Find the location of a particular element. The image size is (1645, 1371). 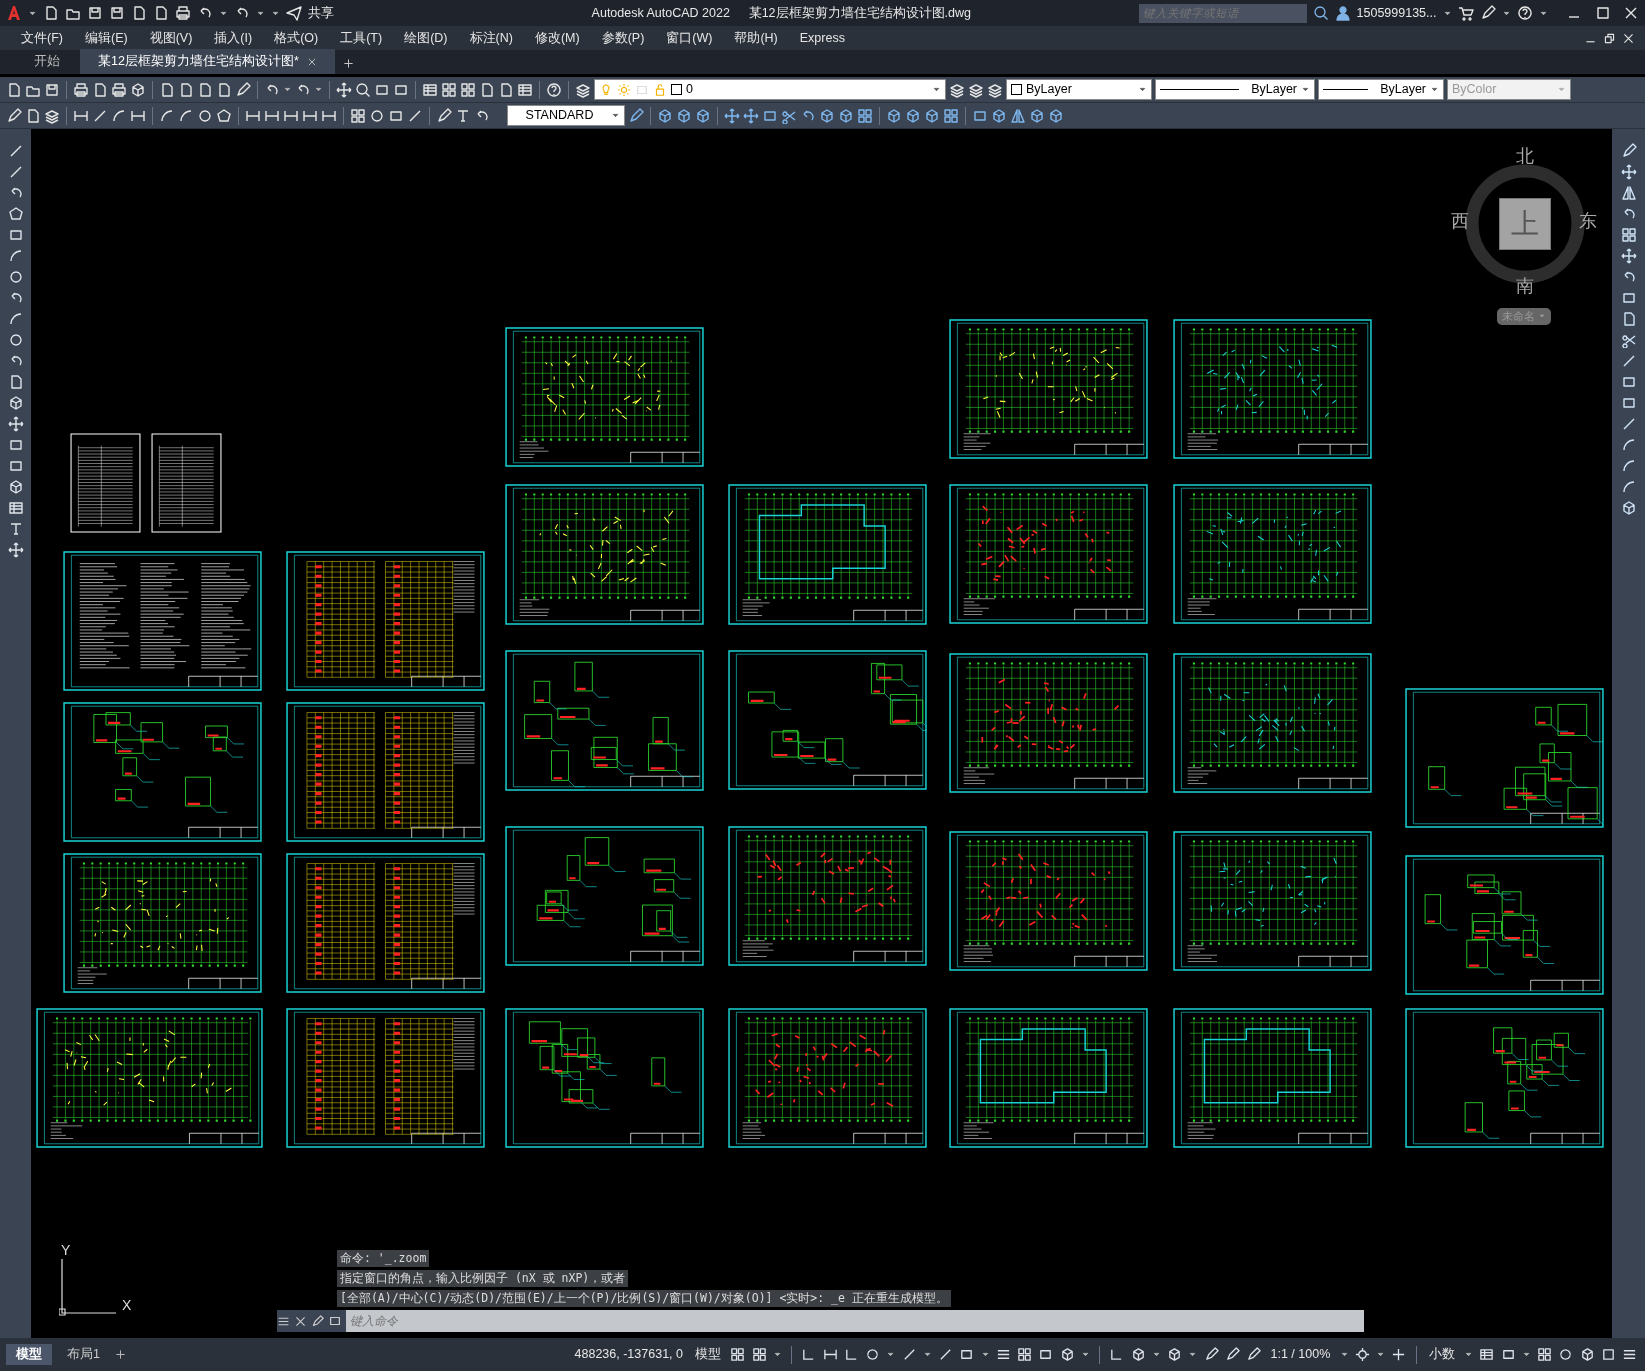

menu-item: 格式(O) is located at coordinates (296, 38).